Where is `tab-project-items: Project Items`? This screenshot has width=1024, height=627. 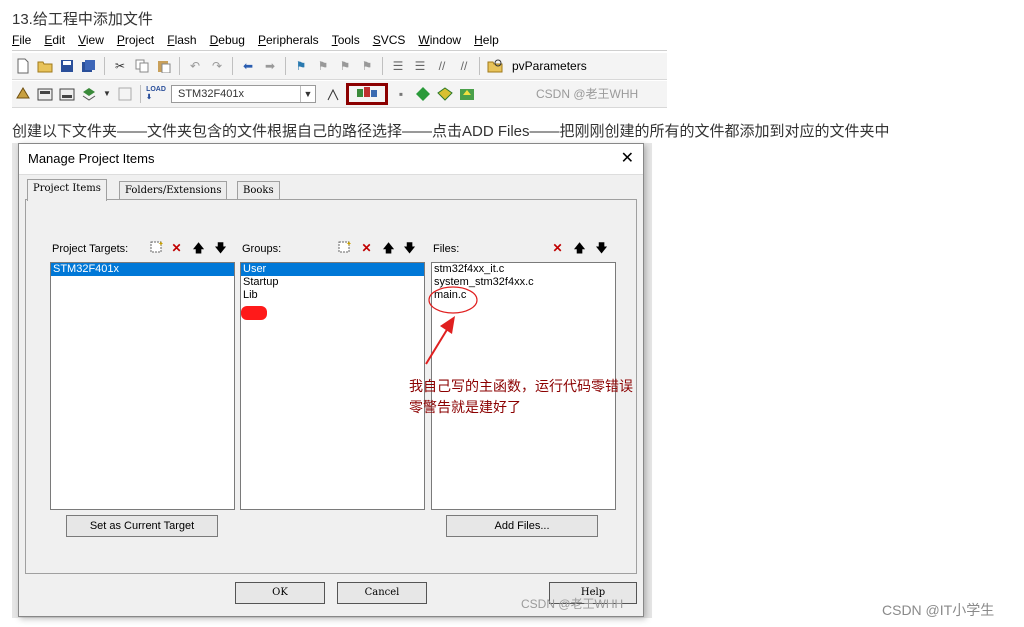 tab-project-items: Project Items is located at coordinates (67, 190).